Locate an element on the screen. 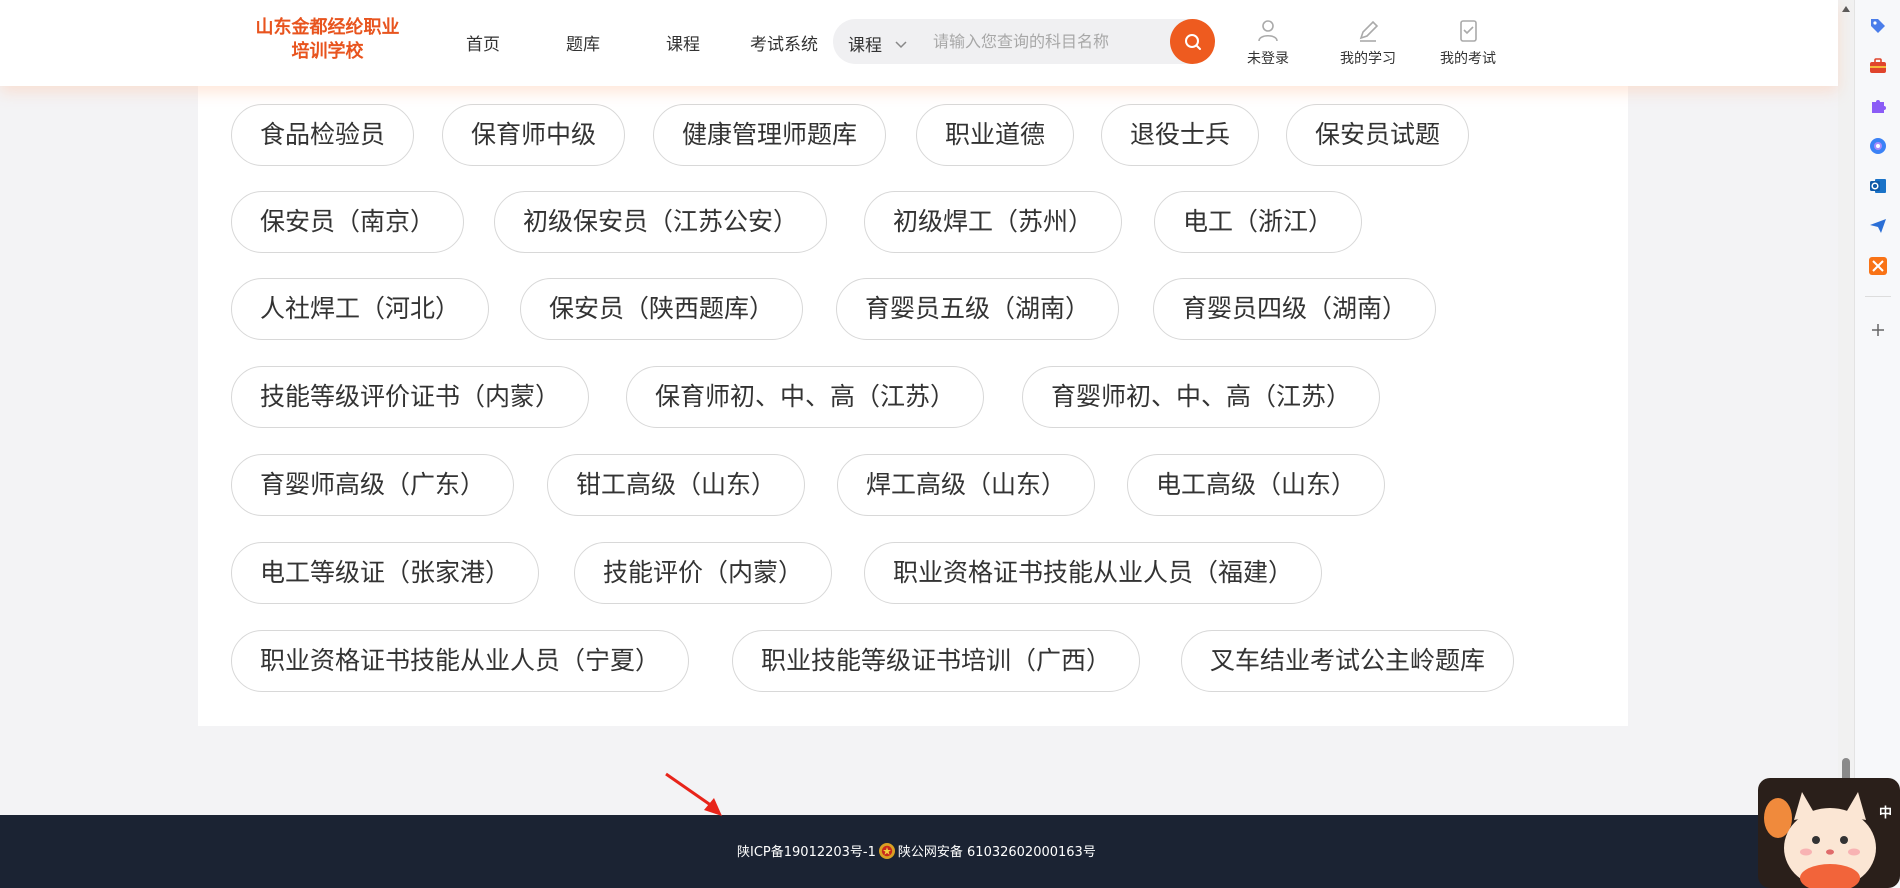 The width and height of the screenshot is (1900, 888). pencil-icon is located at coordinates (1369, 31).